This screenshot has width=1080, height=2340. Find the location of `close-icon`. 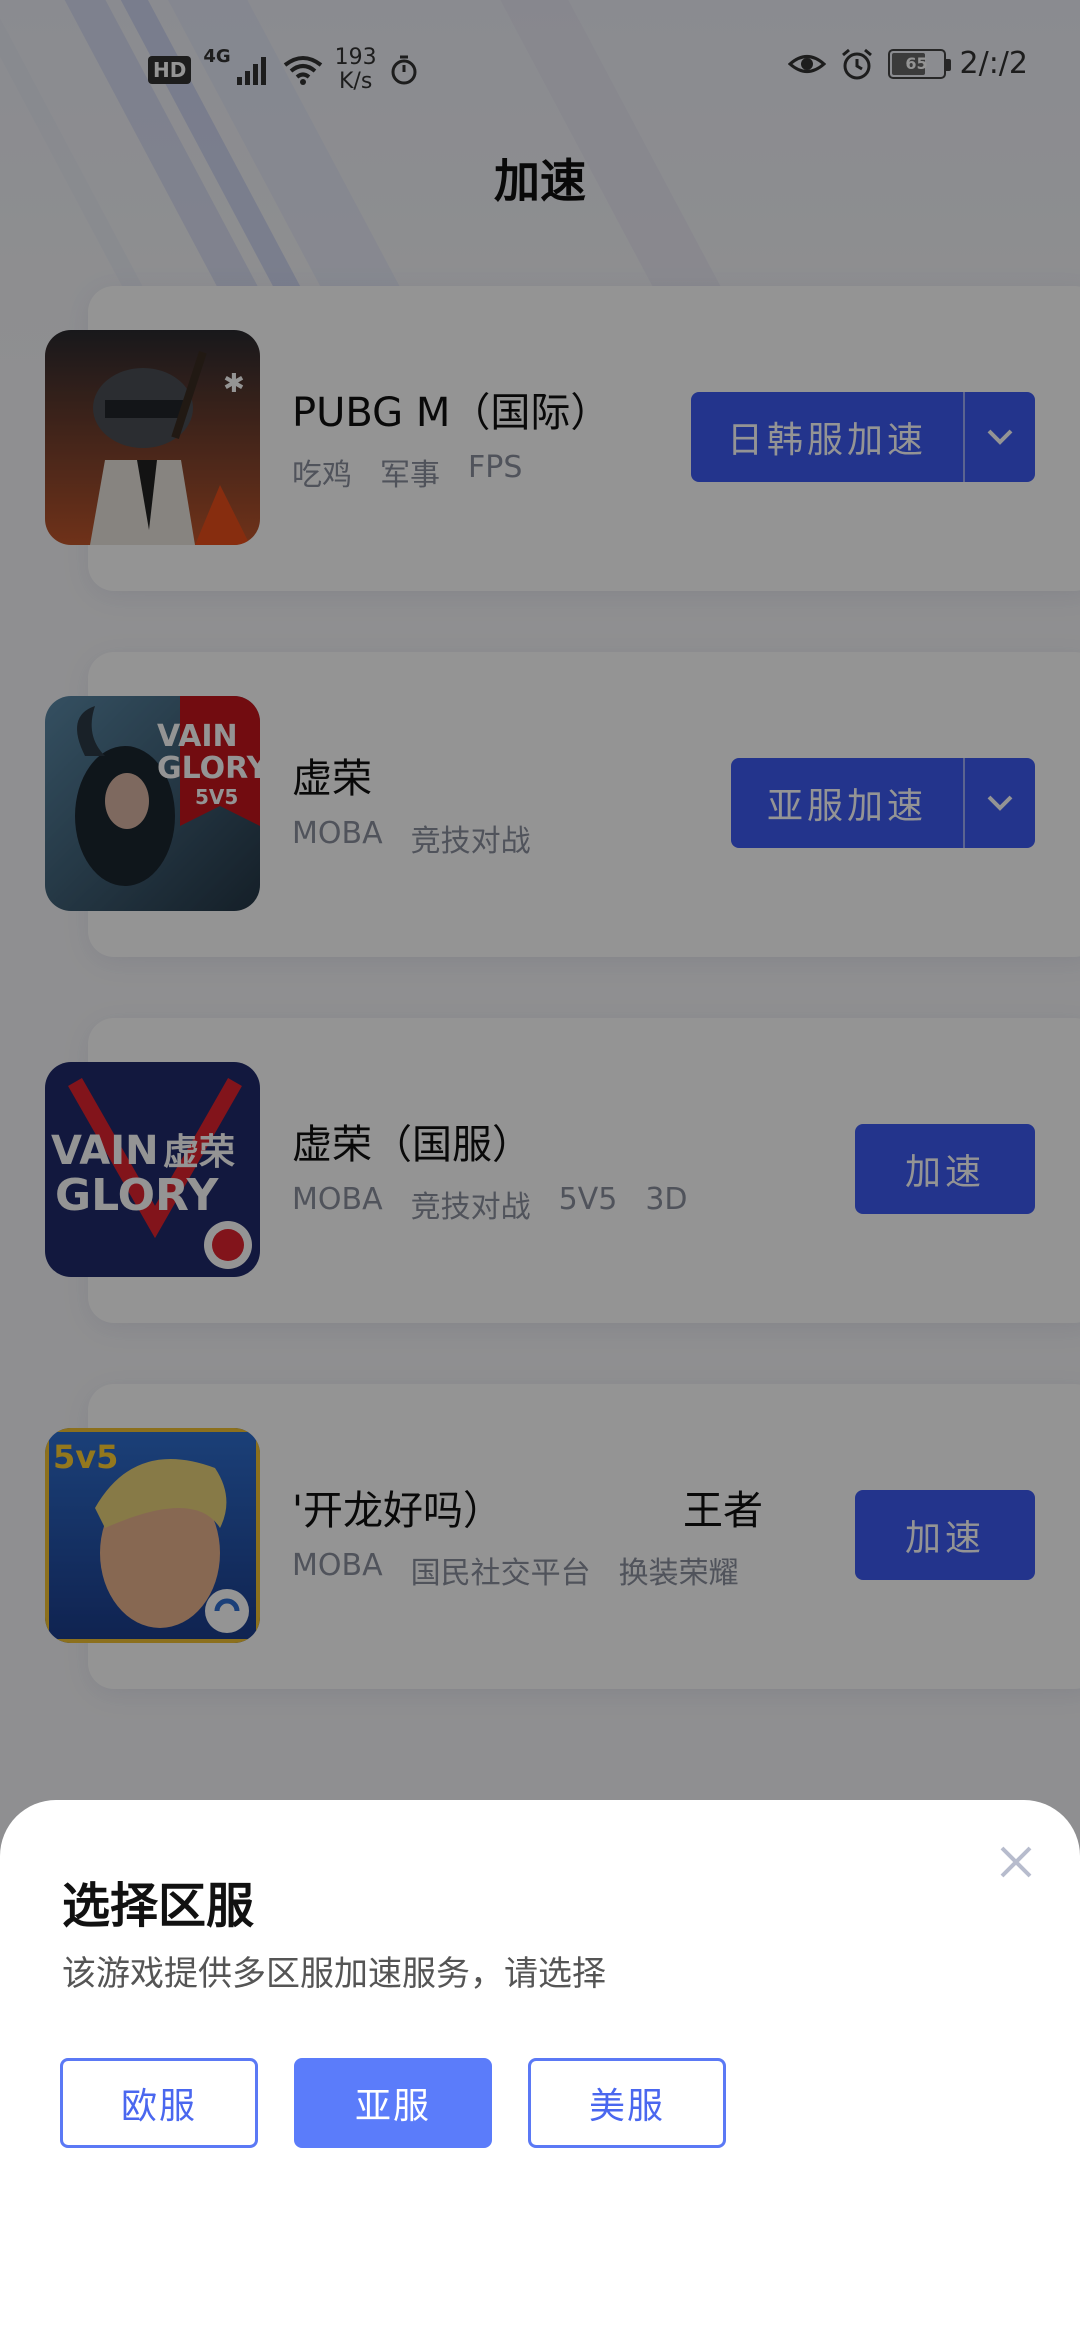

close-icon is located at coordinates (1016, 1862).